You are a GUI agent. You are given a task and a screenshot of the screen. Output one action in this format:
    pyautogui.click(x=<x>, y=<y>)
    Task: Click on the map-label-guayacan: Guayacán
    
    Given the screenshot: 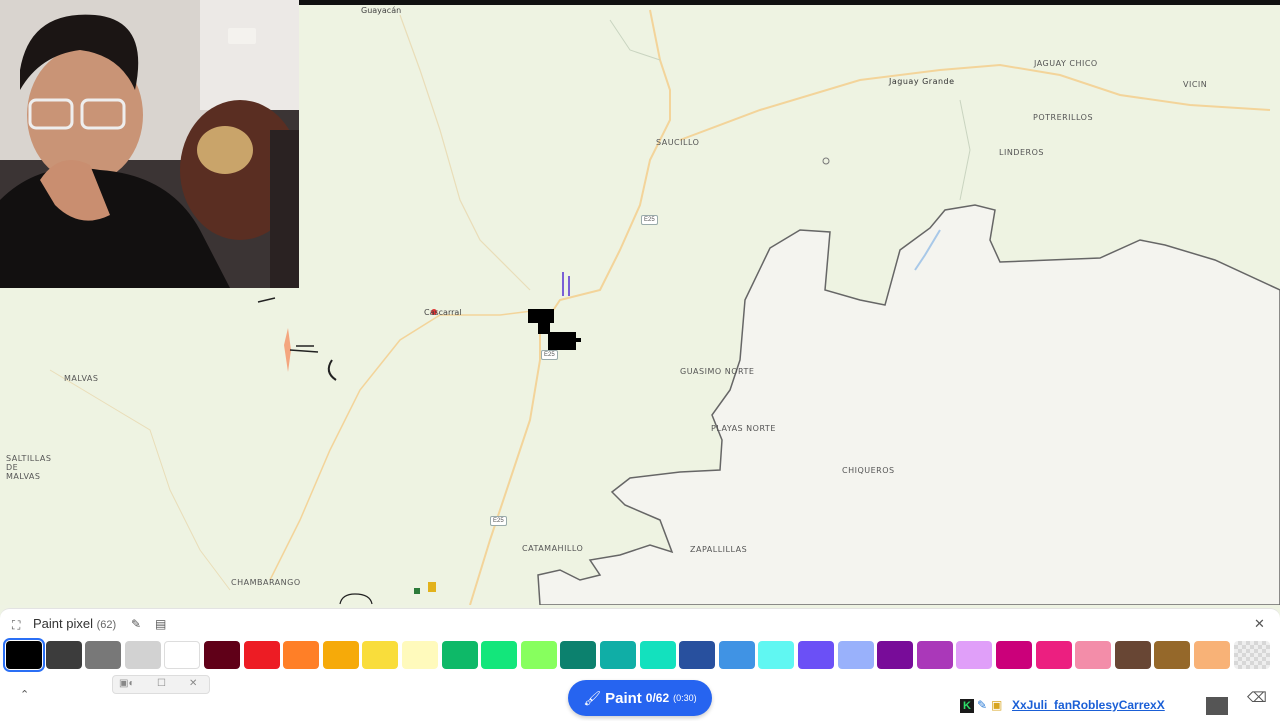 What is the action you would take?
    pyautogui.click(x=381, y=10)
    